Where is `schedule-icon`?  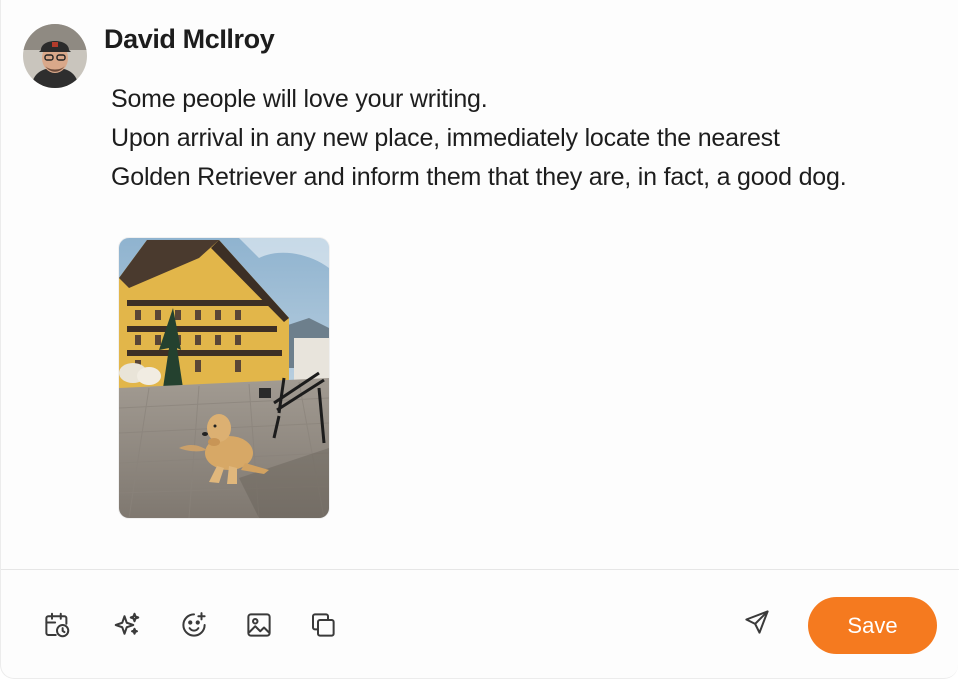
schedule-icon is located at coordinates (57, 625).